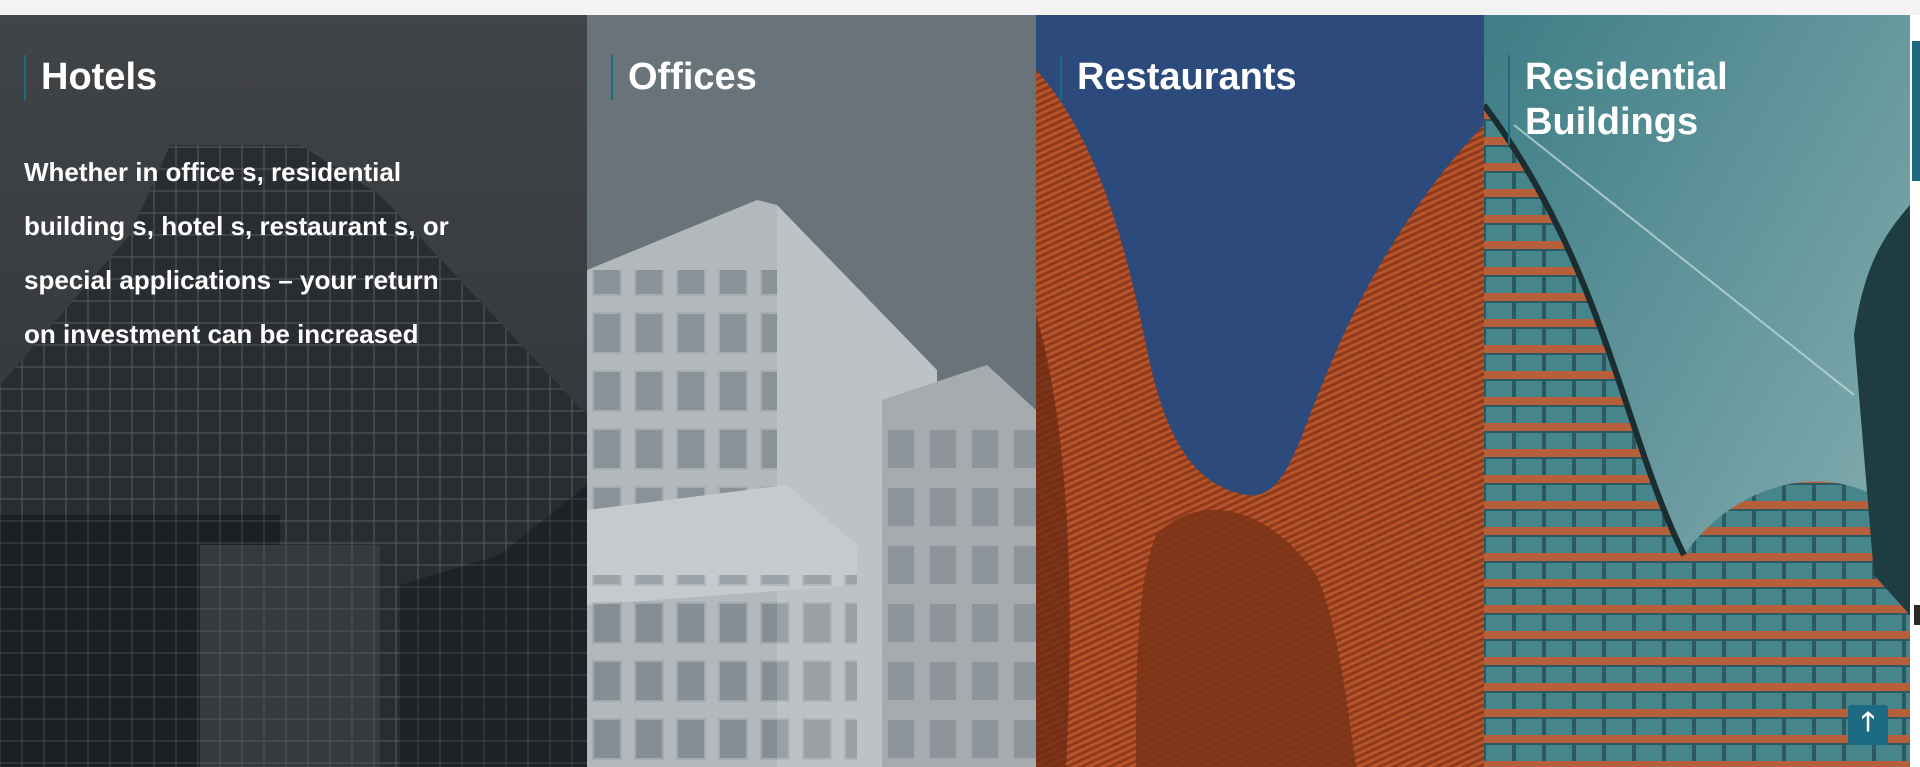 The image size is (1920, 767). I want to click on top-strip, so click(960, 7).